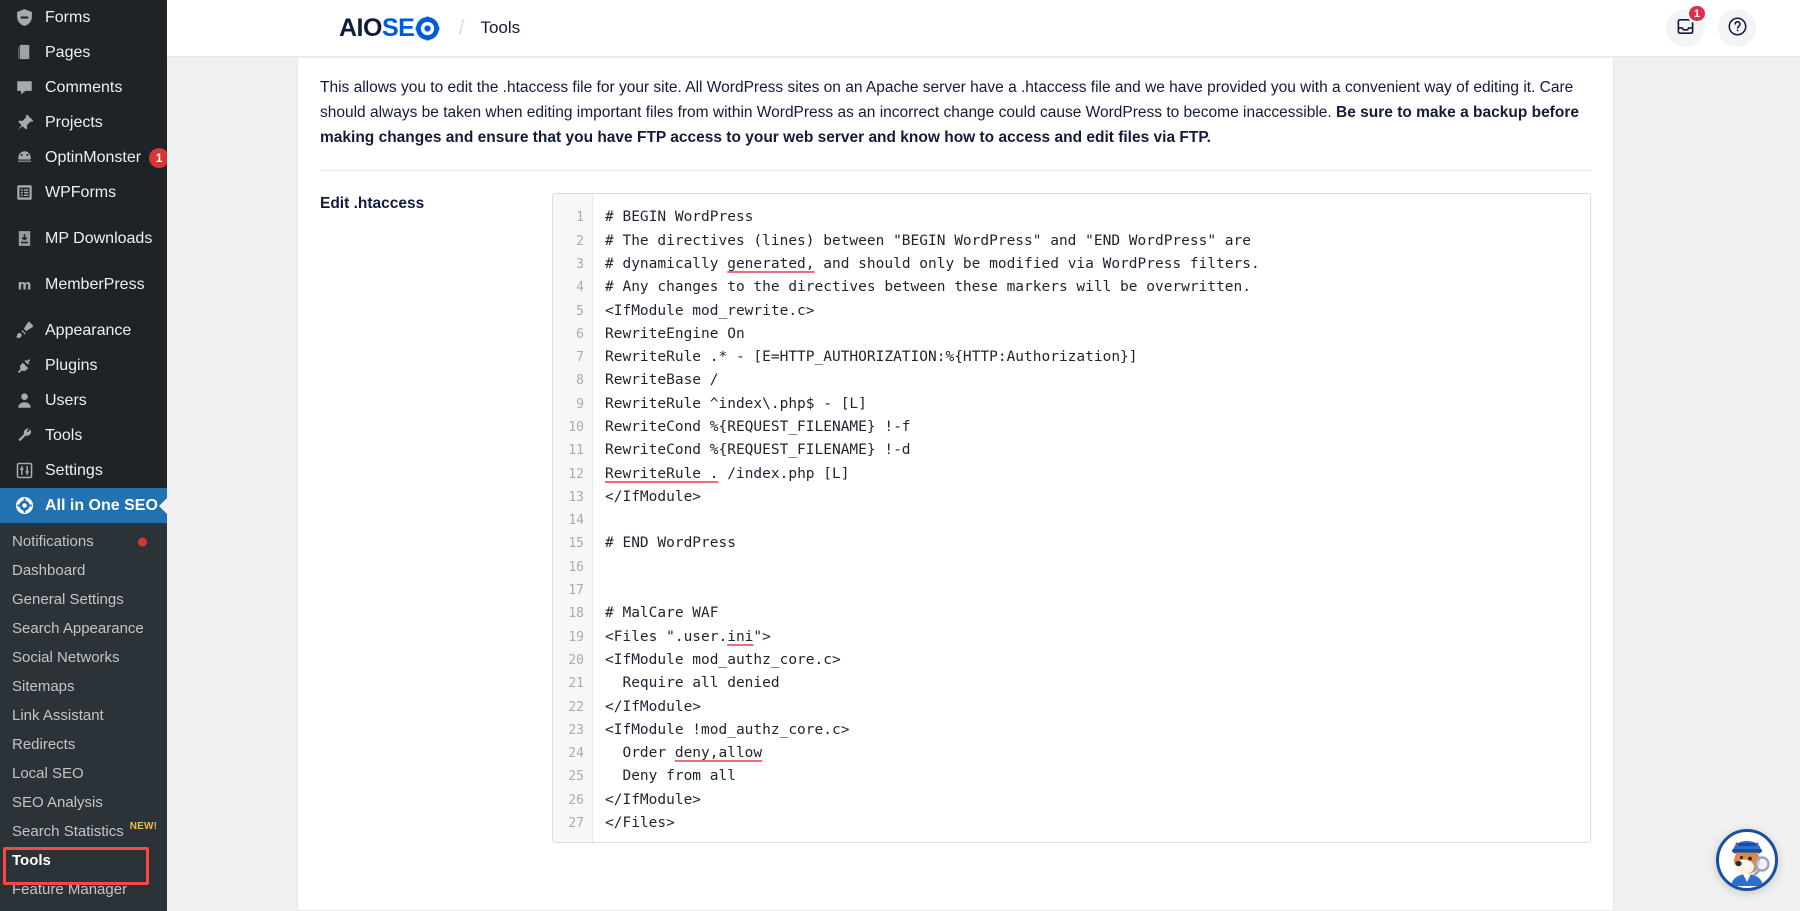 The height and width of the screenshot is (911, 1800). Describe the element at coordinates (83, 470) in the screenshot. I see `sidebar-item-settings: Settings` at that location.